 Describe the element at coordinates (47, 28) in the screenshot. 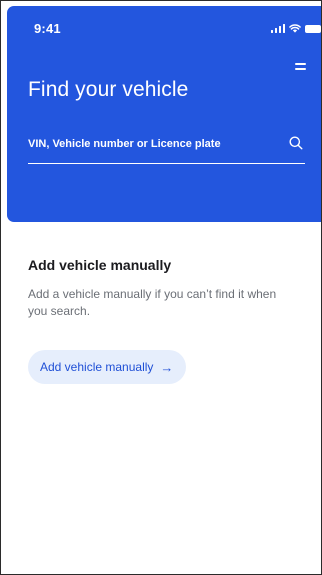

I see `status-time: 9:41` at that location.